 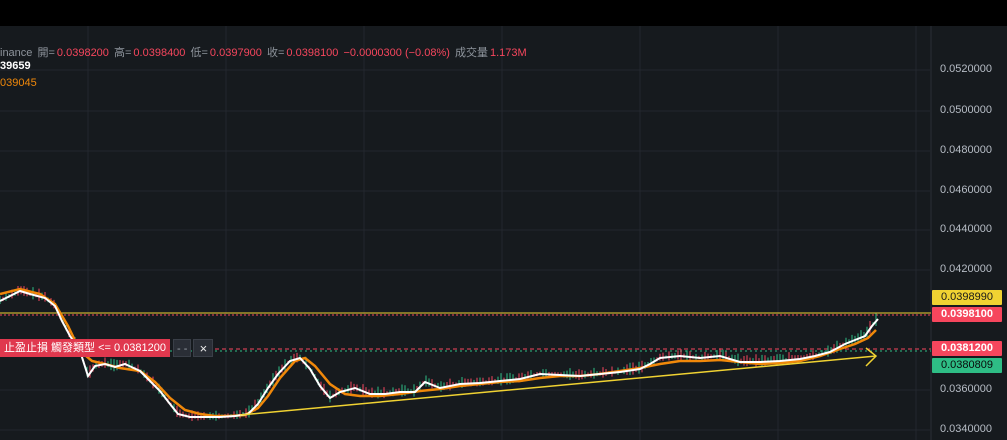 I want to click on green-price-tag: 0.0380809, so click(x=967, y=365).